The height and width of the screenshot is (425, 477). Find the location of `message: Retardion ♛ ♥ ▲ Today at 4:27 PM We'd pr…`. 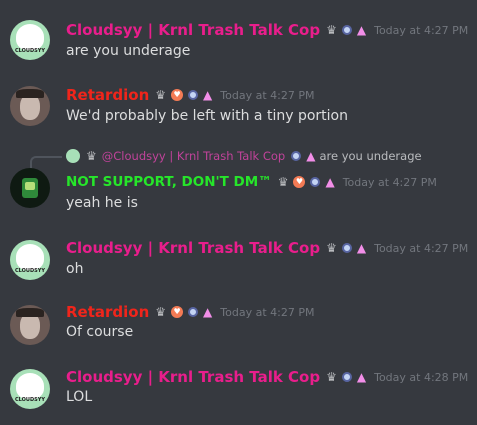

message: Retardion ♛ ♥ ▲ Today at 4:27 PM We'd pr… is located at coordinates (238, 104).